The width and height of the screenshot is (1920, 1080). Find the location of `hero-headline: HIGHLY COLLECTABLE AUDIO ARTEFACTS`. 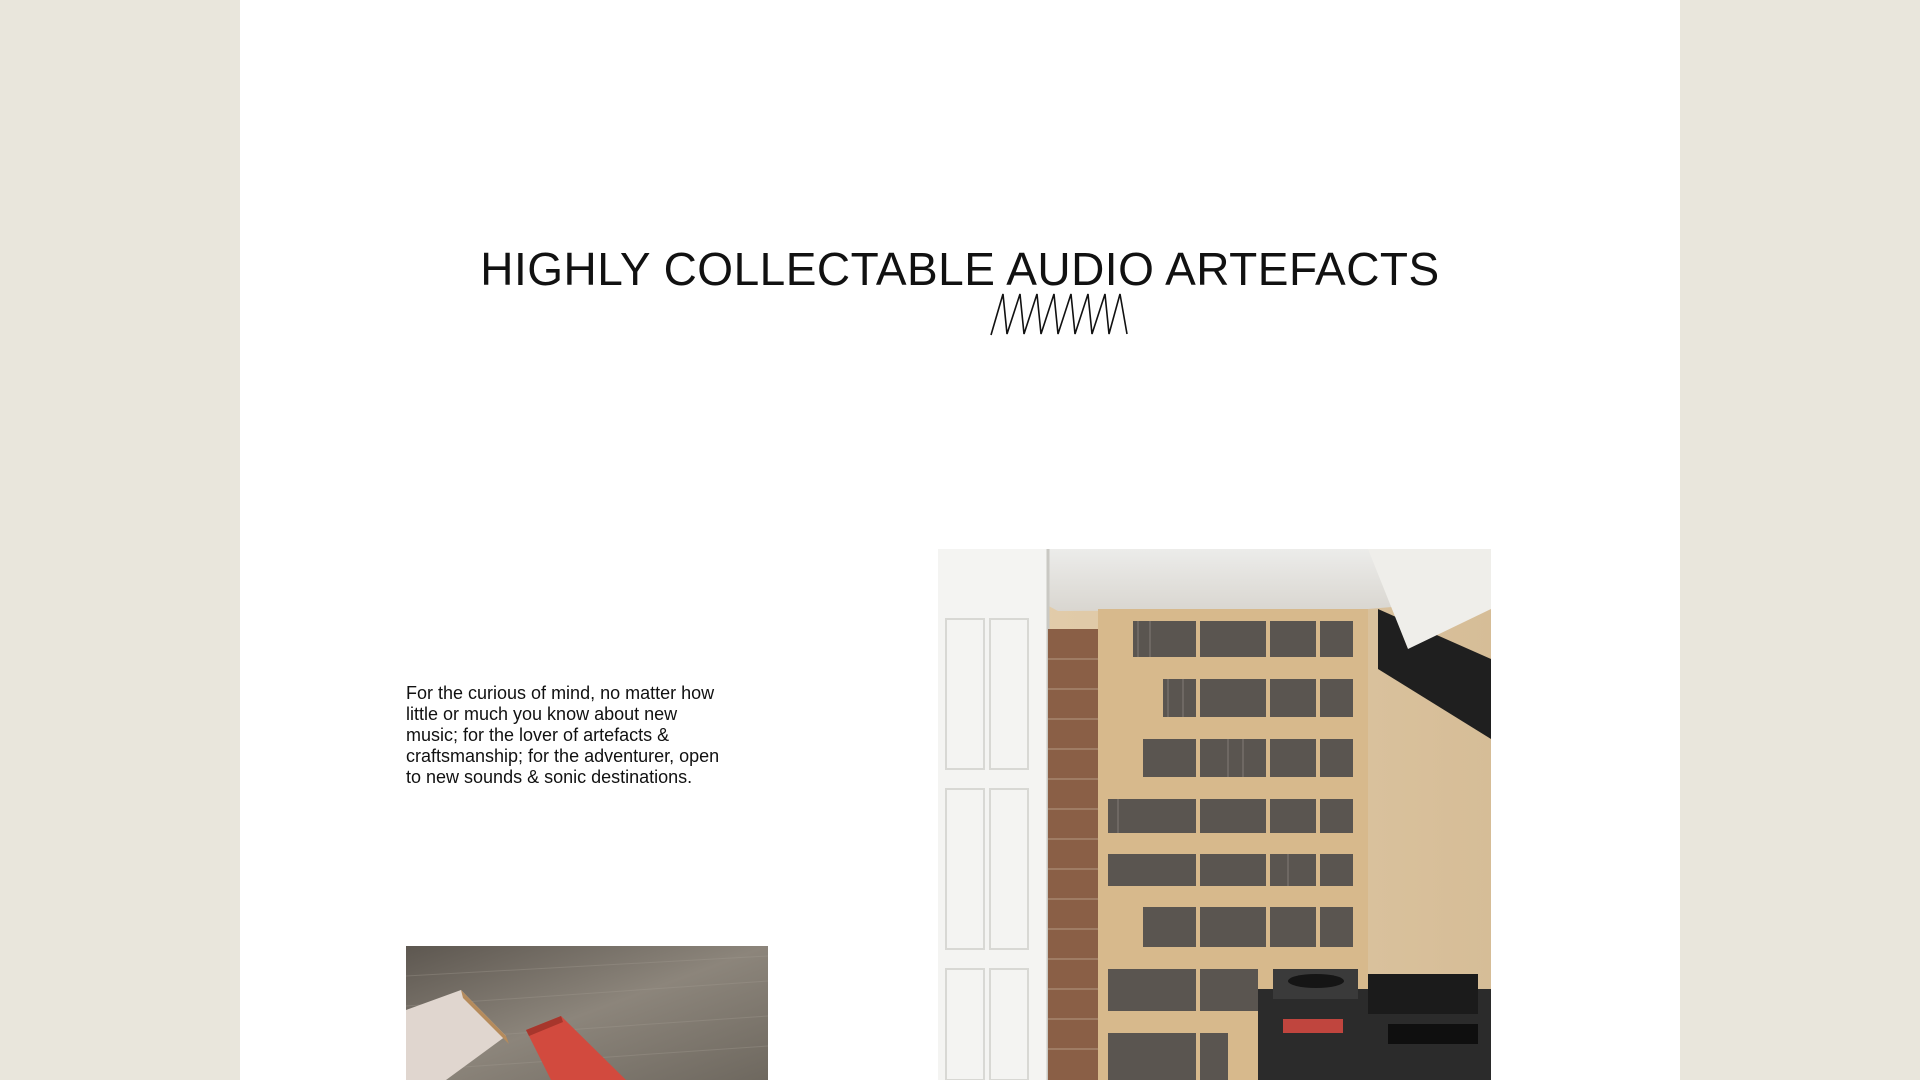

hero-headline: HIGHLY COLLECTABLE AUDIO ARTEFACTS is located at coordinates (960, 269).